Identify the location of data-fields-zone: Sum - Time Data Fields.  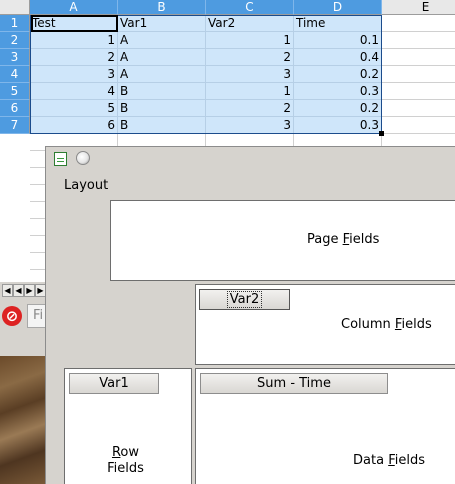
(325, 426).